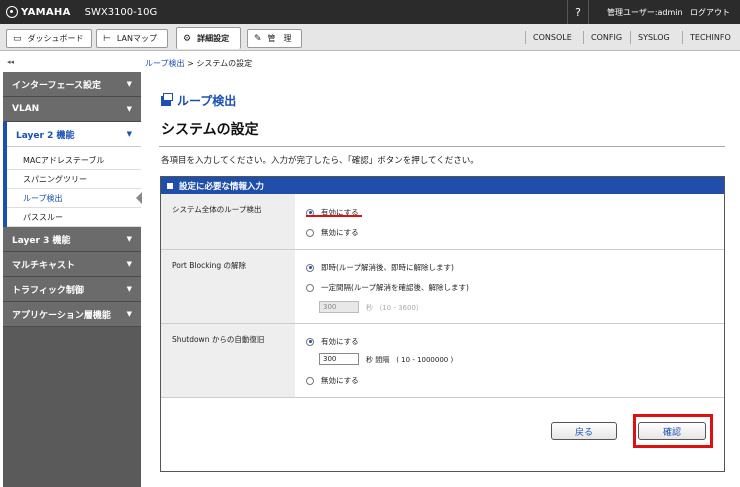 This screenshot has width=740, height=487. What do you see at coordinates (222, 186) in the screenshot?
I see `form-header-title: 設定に必要な情報入力` at bounding box center [222, 186].